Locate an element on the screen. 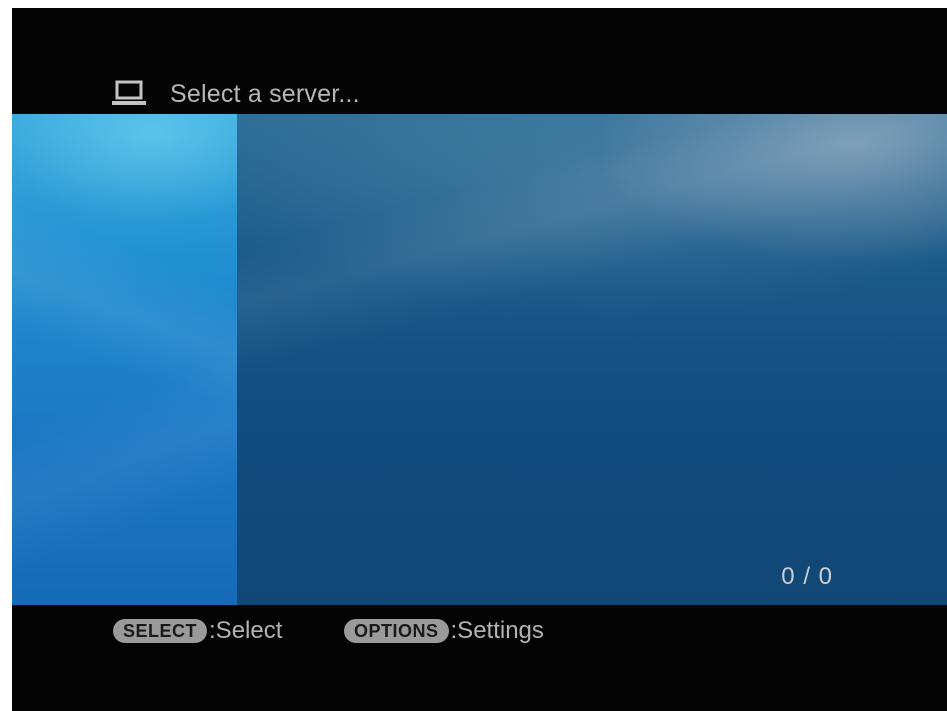  select-hint: SELECT :Select is located at coordinates (197, 631).